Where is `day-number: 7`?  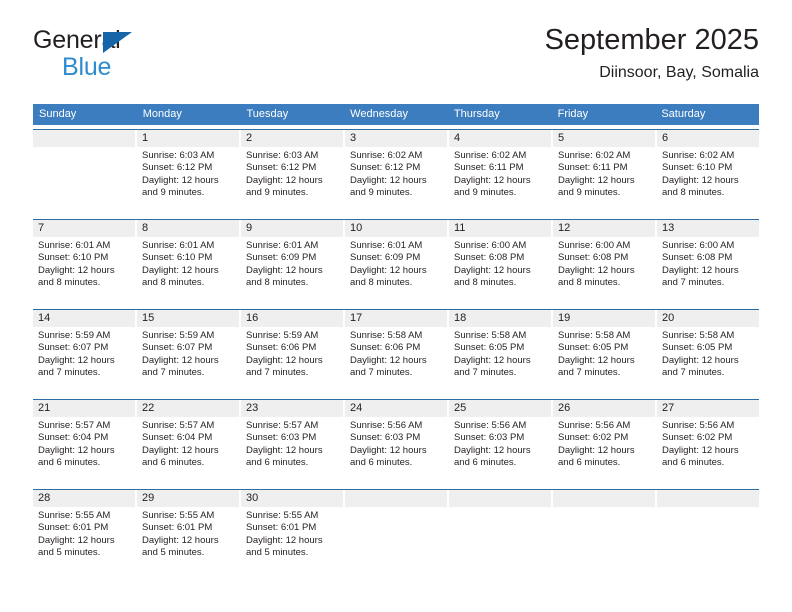
day-number: 7 is located at coordinates (84, 228).